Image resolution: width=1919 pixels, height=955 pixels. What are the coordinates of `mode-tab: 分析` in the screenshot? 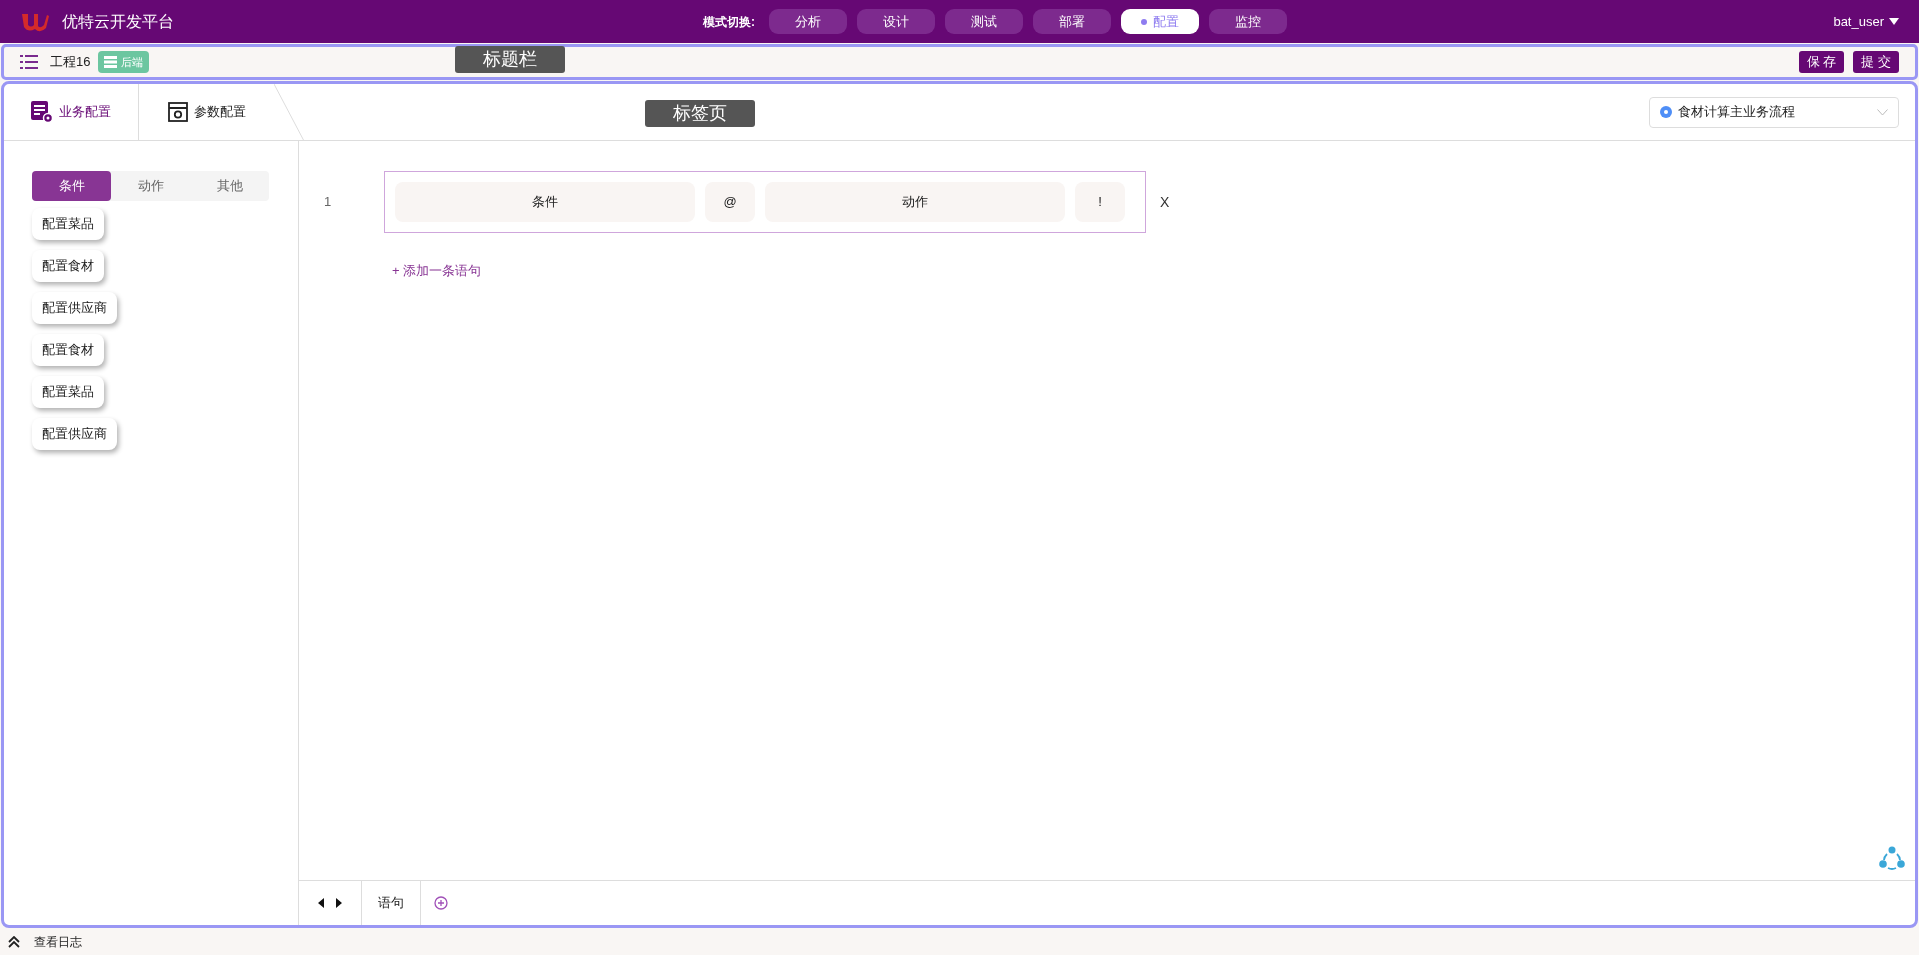 It's located at (808, 21).